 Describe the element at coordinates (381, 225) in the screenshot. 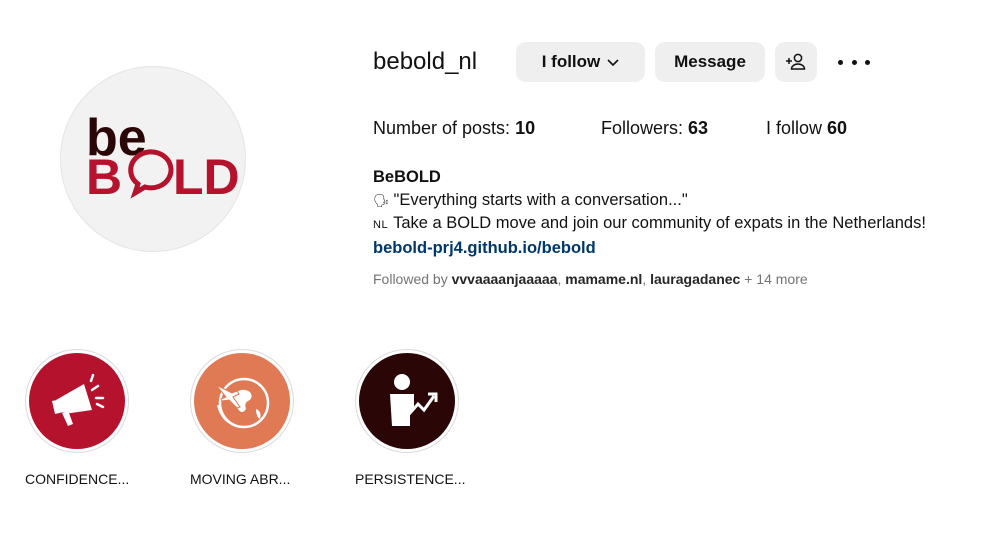

I see `nl-flag-icon: NL` at that location.